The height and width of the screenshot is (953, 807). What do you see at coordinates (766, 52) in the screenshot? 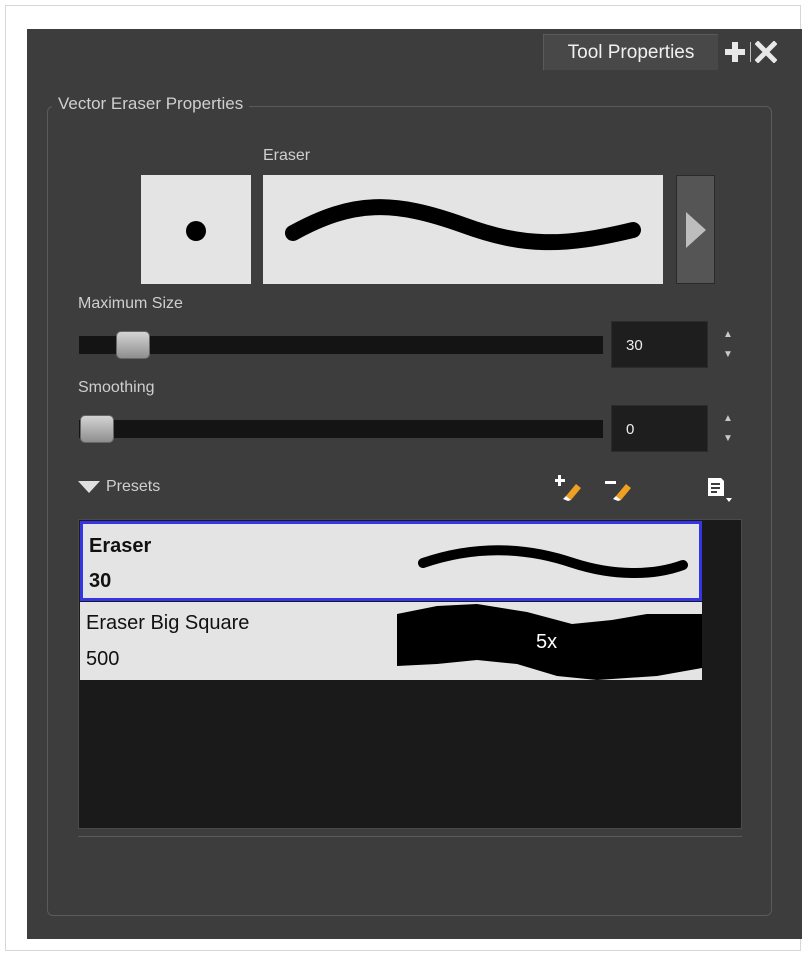
I see `close-icon` at bounding box center [766, 52].